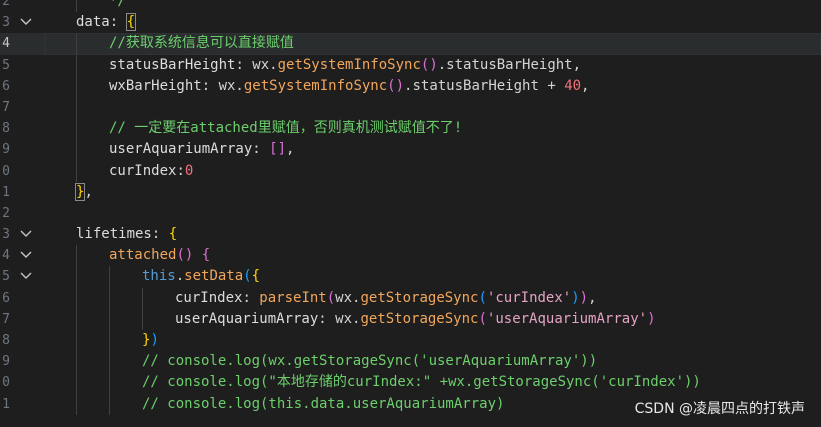 This screenshot has height=427, width=821. What do you see at coordinates (484, 85) in the screenshot?
I see `code-token: .statusBarHeight +` at bounding box center [484, 85].